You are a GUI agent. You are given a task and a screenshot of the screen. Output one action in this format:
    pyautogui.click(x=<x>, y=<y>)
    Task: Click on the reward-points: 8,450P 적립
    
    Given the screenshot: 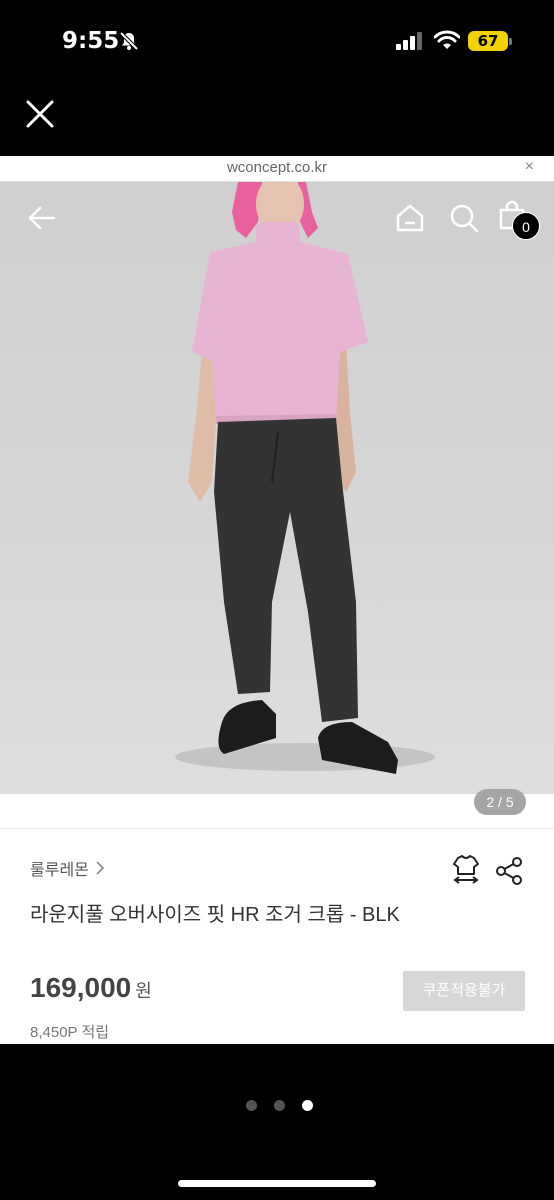 What is the action you would take?
    pyautogui.click(x=70, y=1032)
    